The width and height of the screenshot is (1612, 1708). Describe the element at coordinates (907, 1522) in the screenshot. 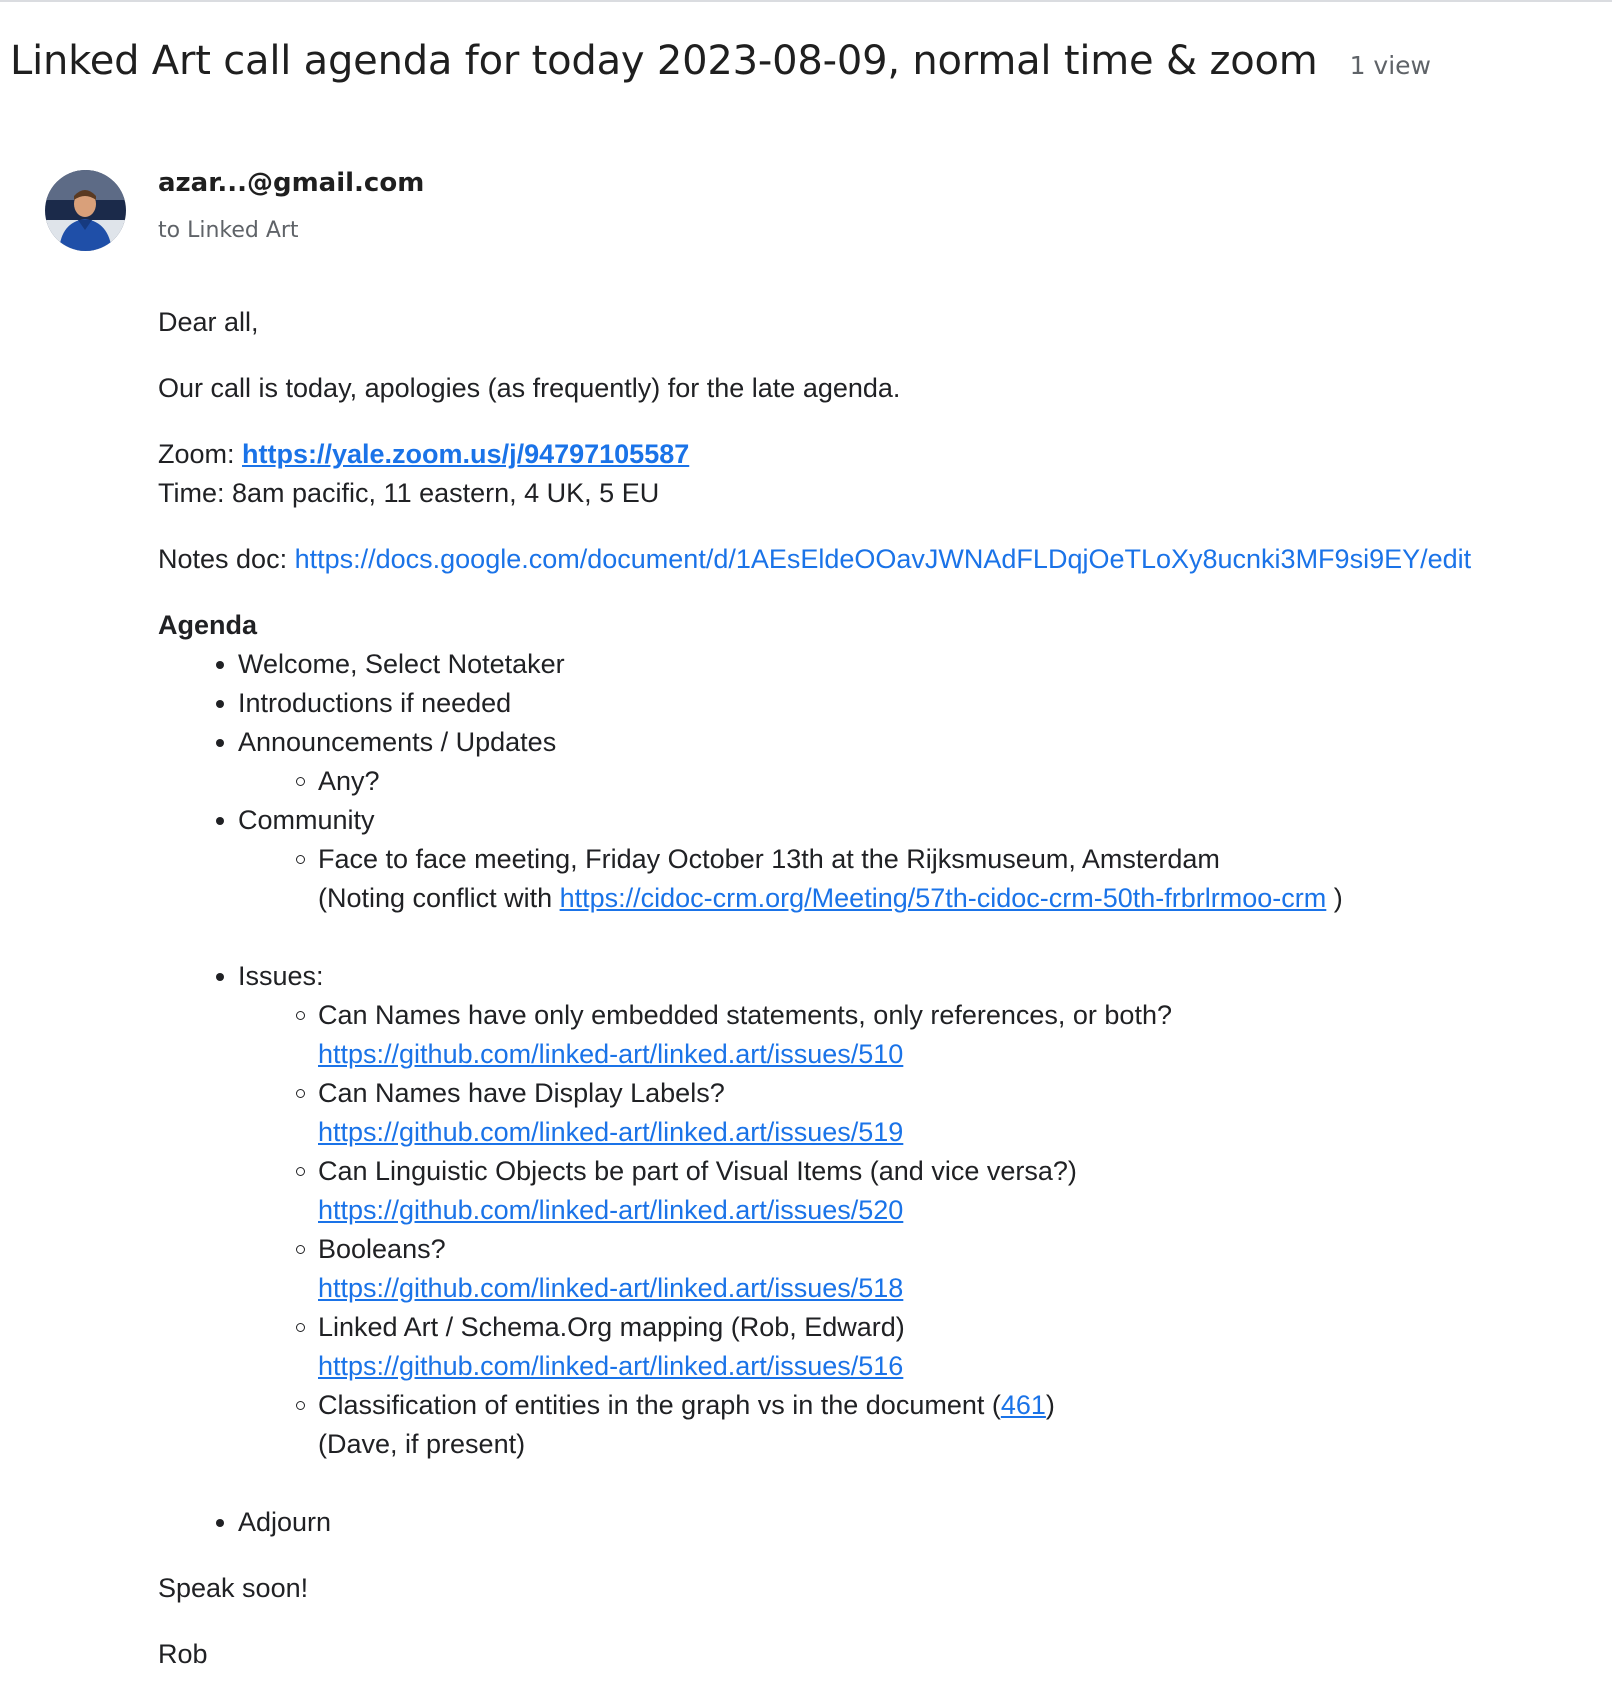

I see `list-item: Adjourn` at that location.